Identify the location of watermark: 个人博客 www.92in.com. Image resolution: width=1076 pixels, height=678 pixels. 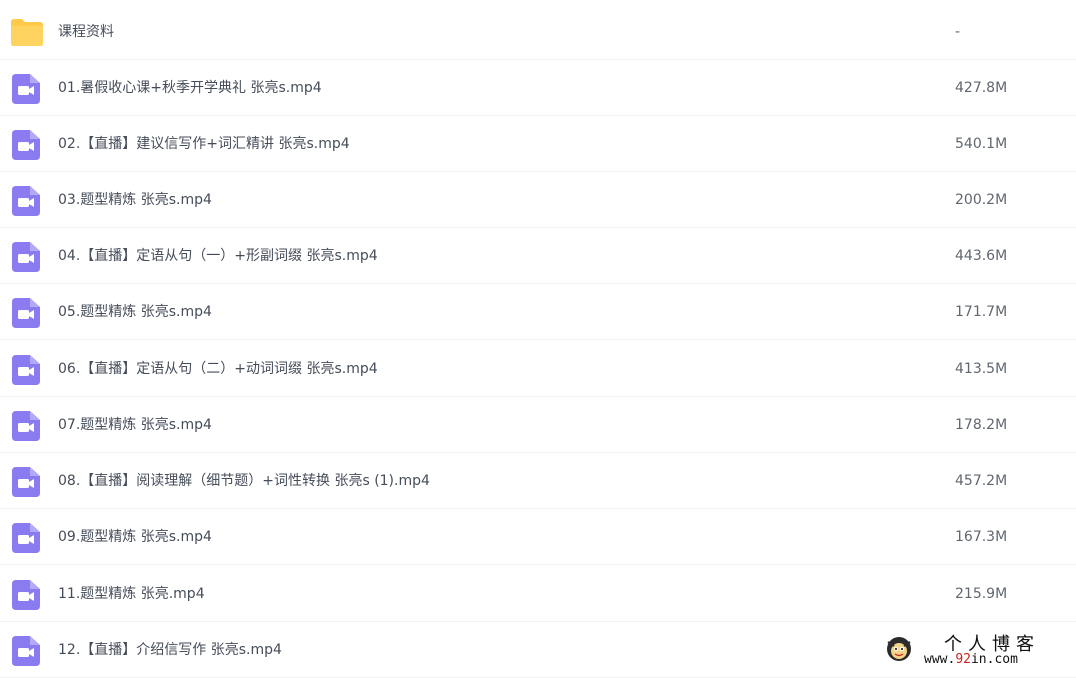
(977, 650).